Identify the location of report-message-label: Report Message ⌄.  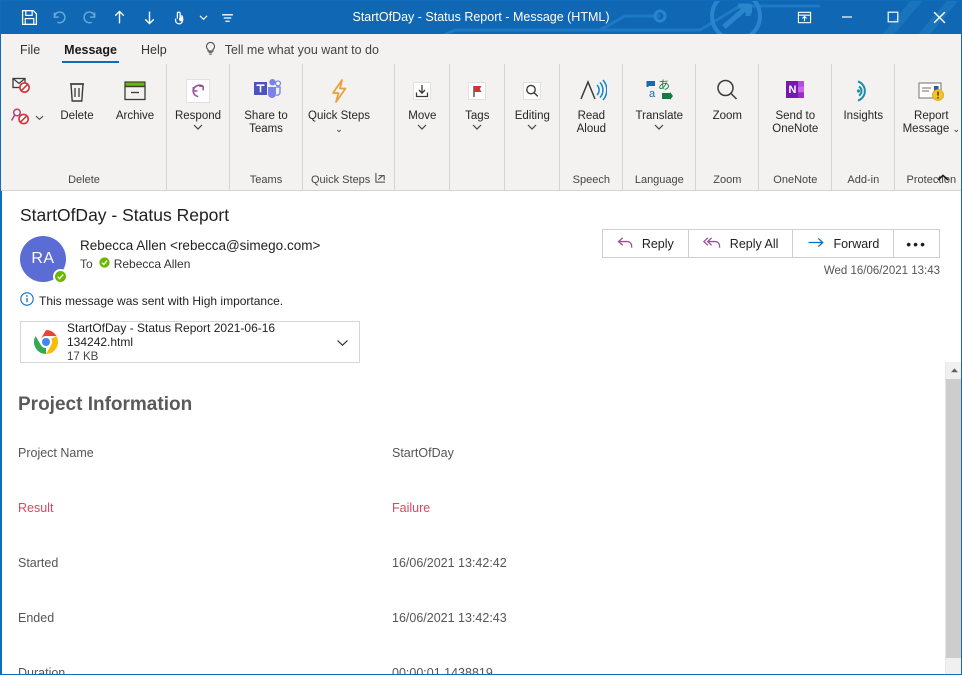
(929, 122).